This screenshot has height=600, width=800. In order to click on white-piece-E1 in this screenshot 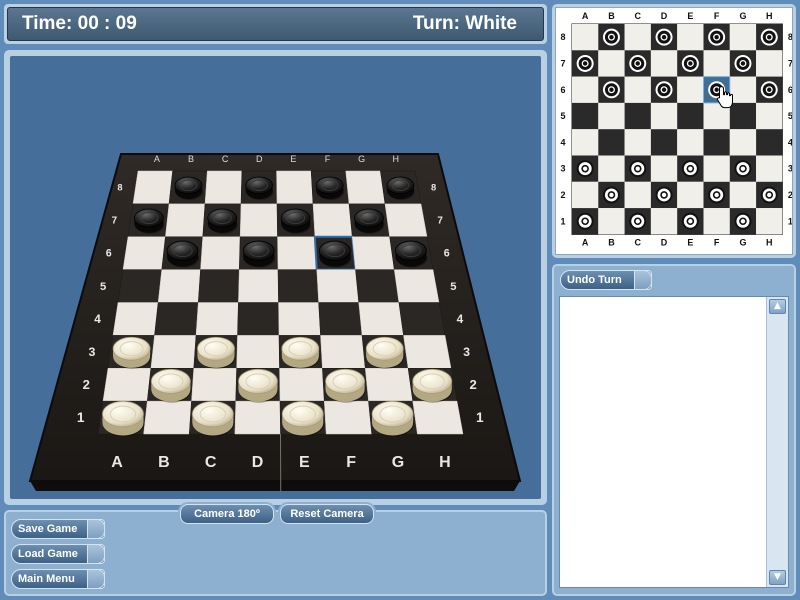, I will do `click(303, 418)`.